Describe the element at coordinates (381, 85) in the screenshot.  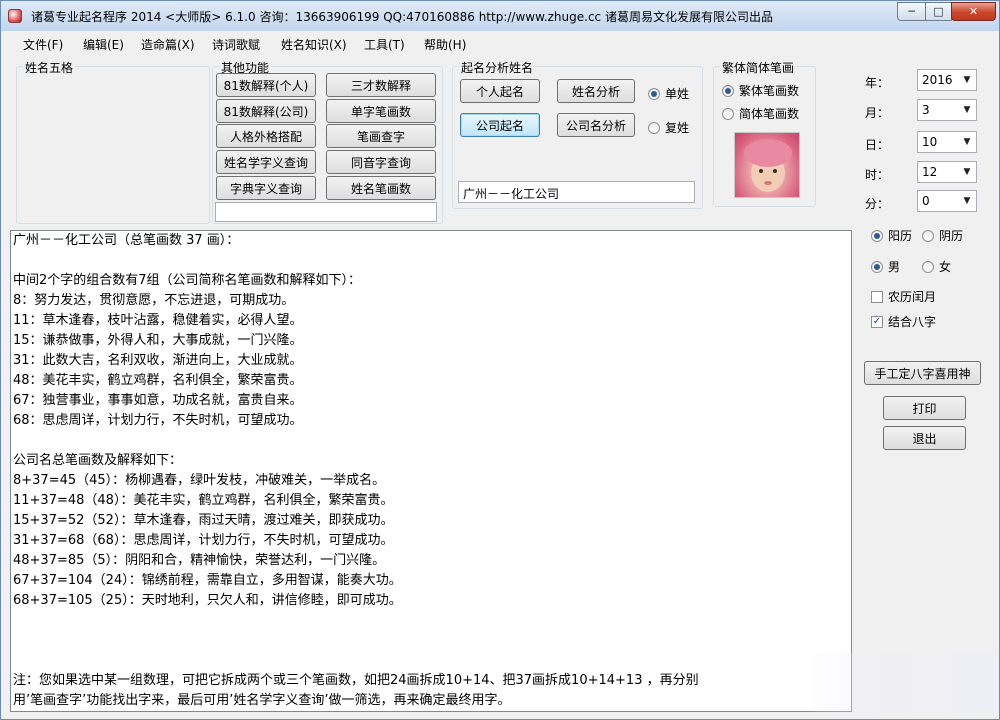
I see `btn-sancai: 三才数解释` at that location.